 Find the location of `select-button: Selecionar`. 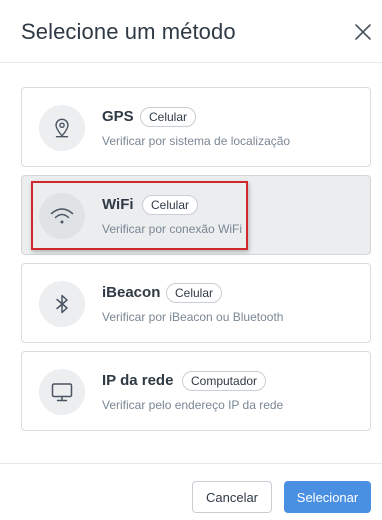

select-button: Selecionar is located at coordinates (327, 497).